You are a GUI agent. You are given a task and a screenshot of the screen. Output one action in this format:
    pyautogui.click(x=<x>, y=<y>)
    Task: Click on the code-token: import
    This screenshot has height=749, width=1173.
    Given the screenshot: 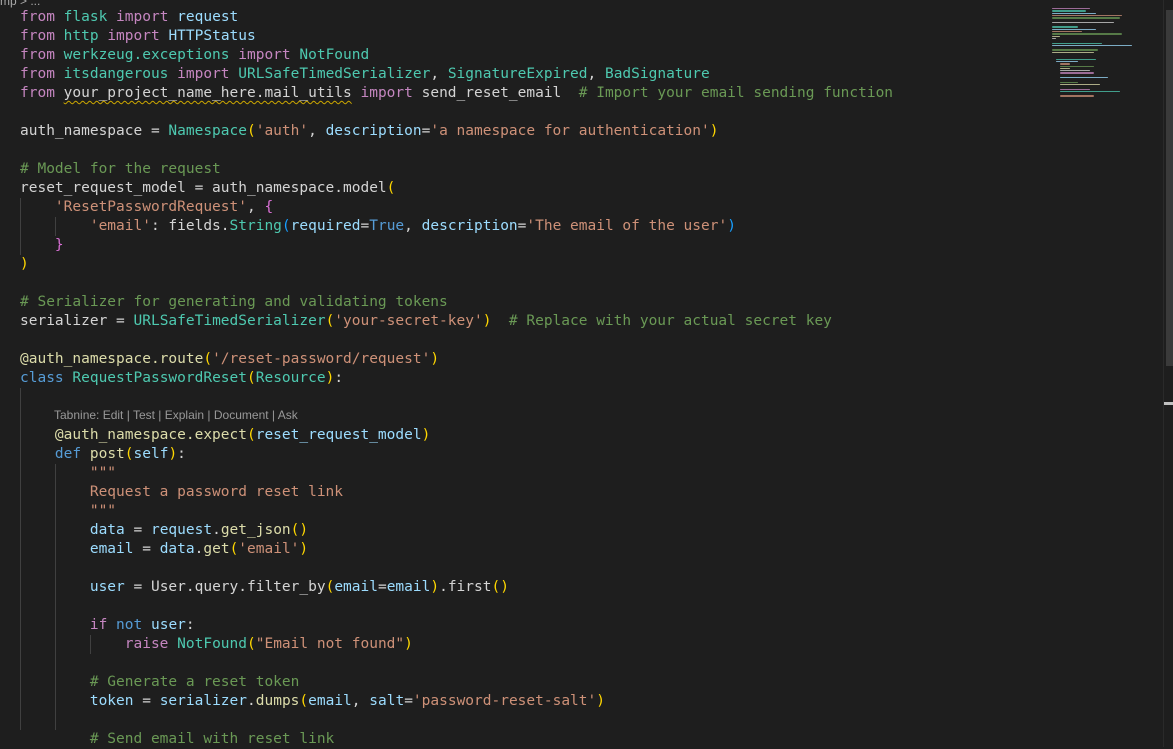 What is the action you would take?
    pyautogui.click(x=386, y=93)
    